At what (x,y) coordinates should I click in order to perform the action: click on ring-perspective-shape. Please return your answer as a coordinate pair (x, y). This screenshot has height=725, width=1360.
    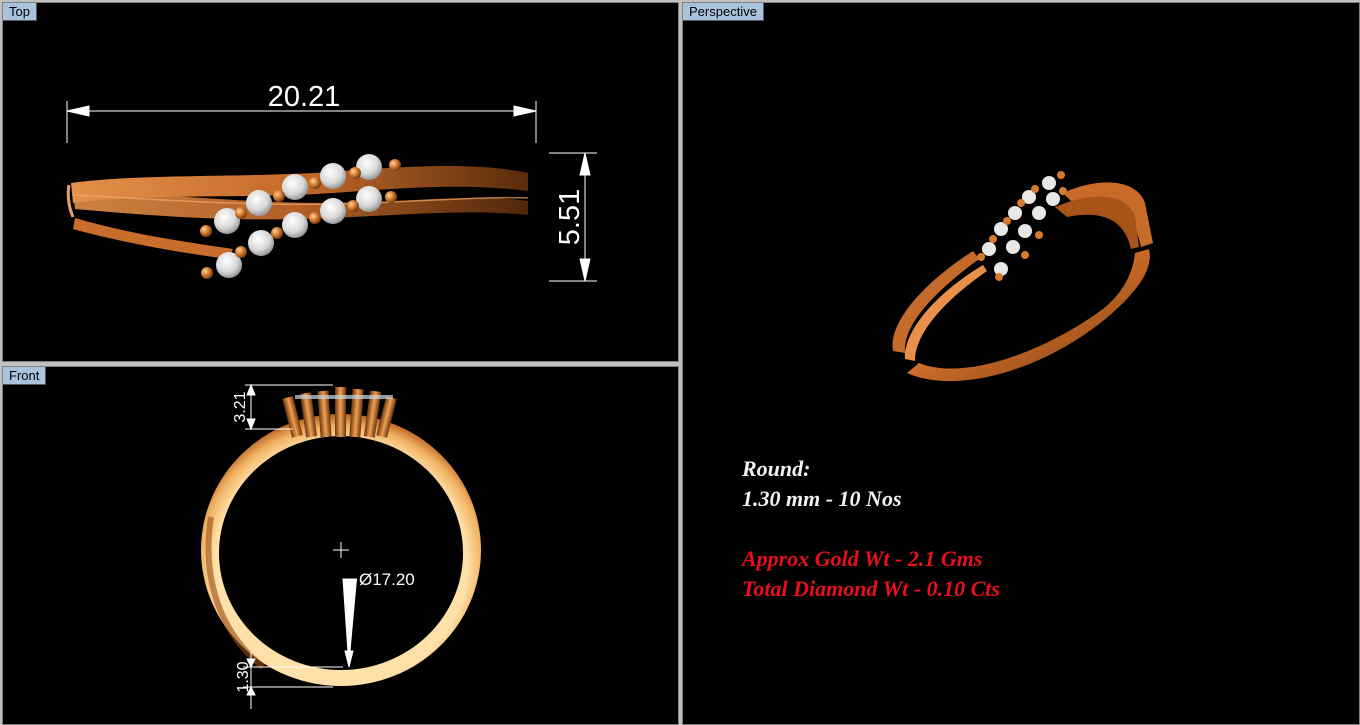
    Looking at the image, I should click on (1022, 282).